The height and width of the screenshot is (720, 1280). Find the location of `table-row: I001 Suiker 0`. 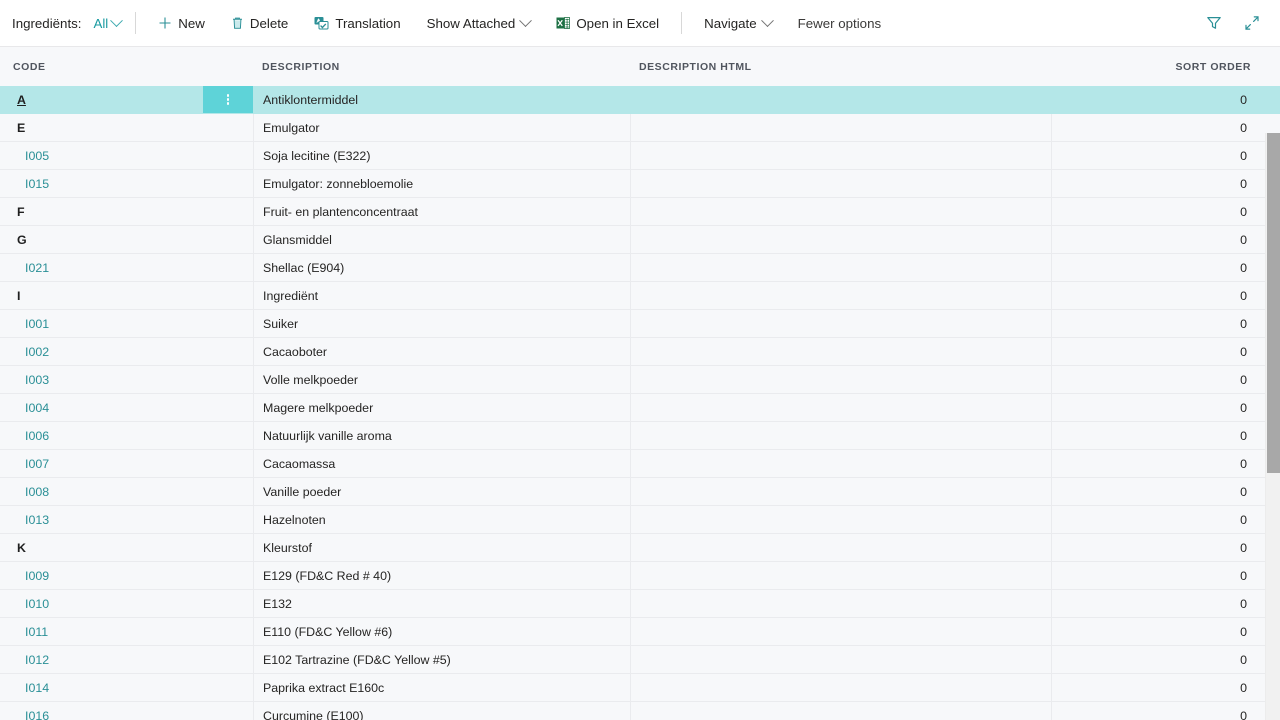

table-row: I001 Suiker 0 is located at coordinates (640, 324).